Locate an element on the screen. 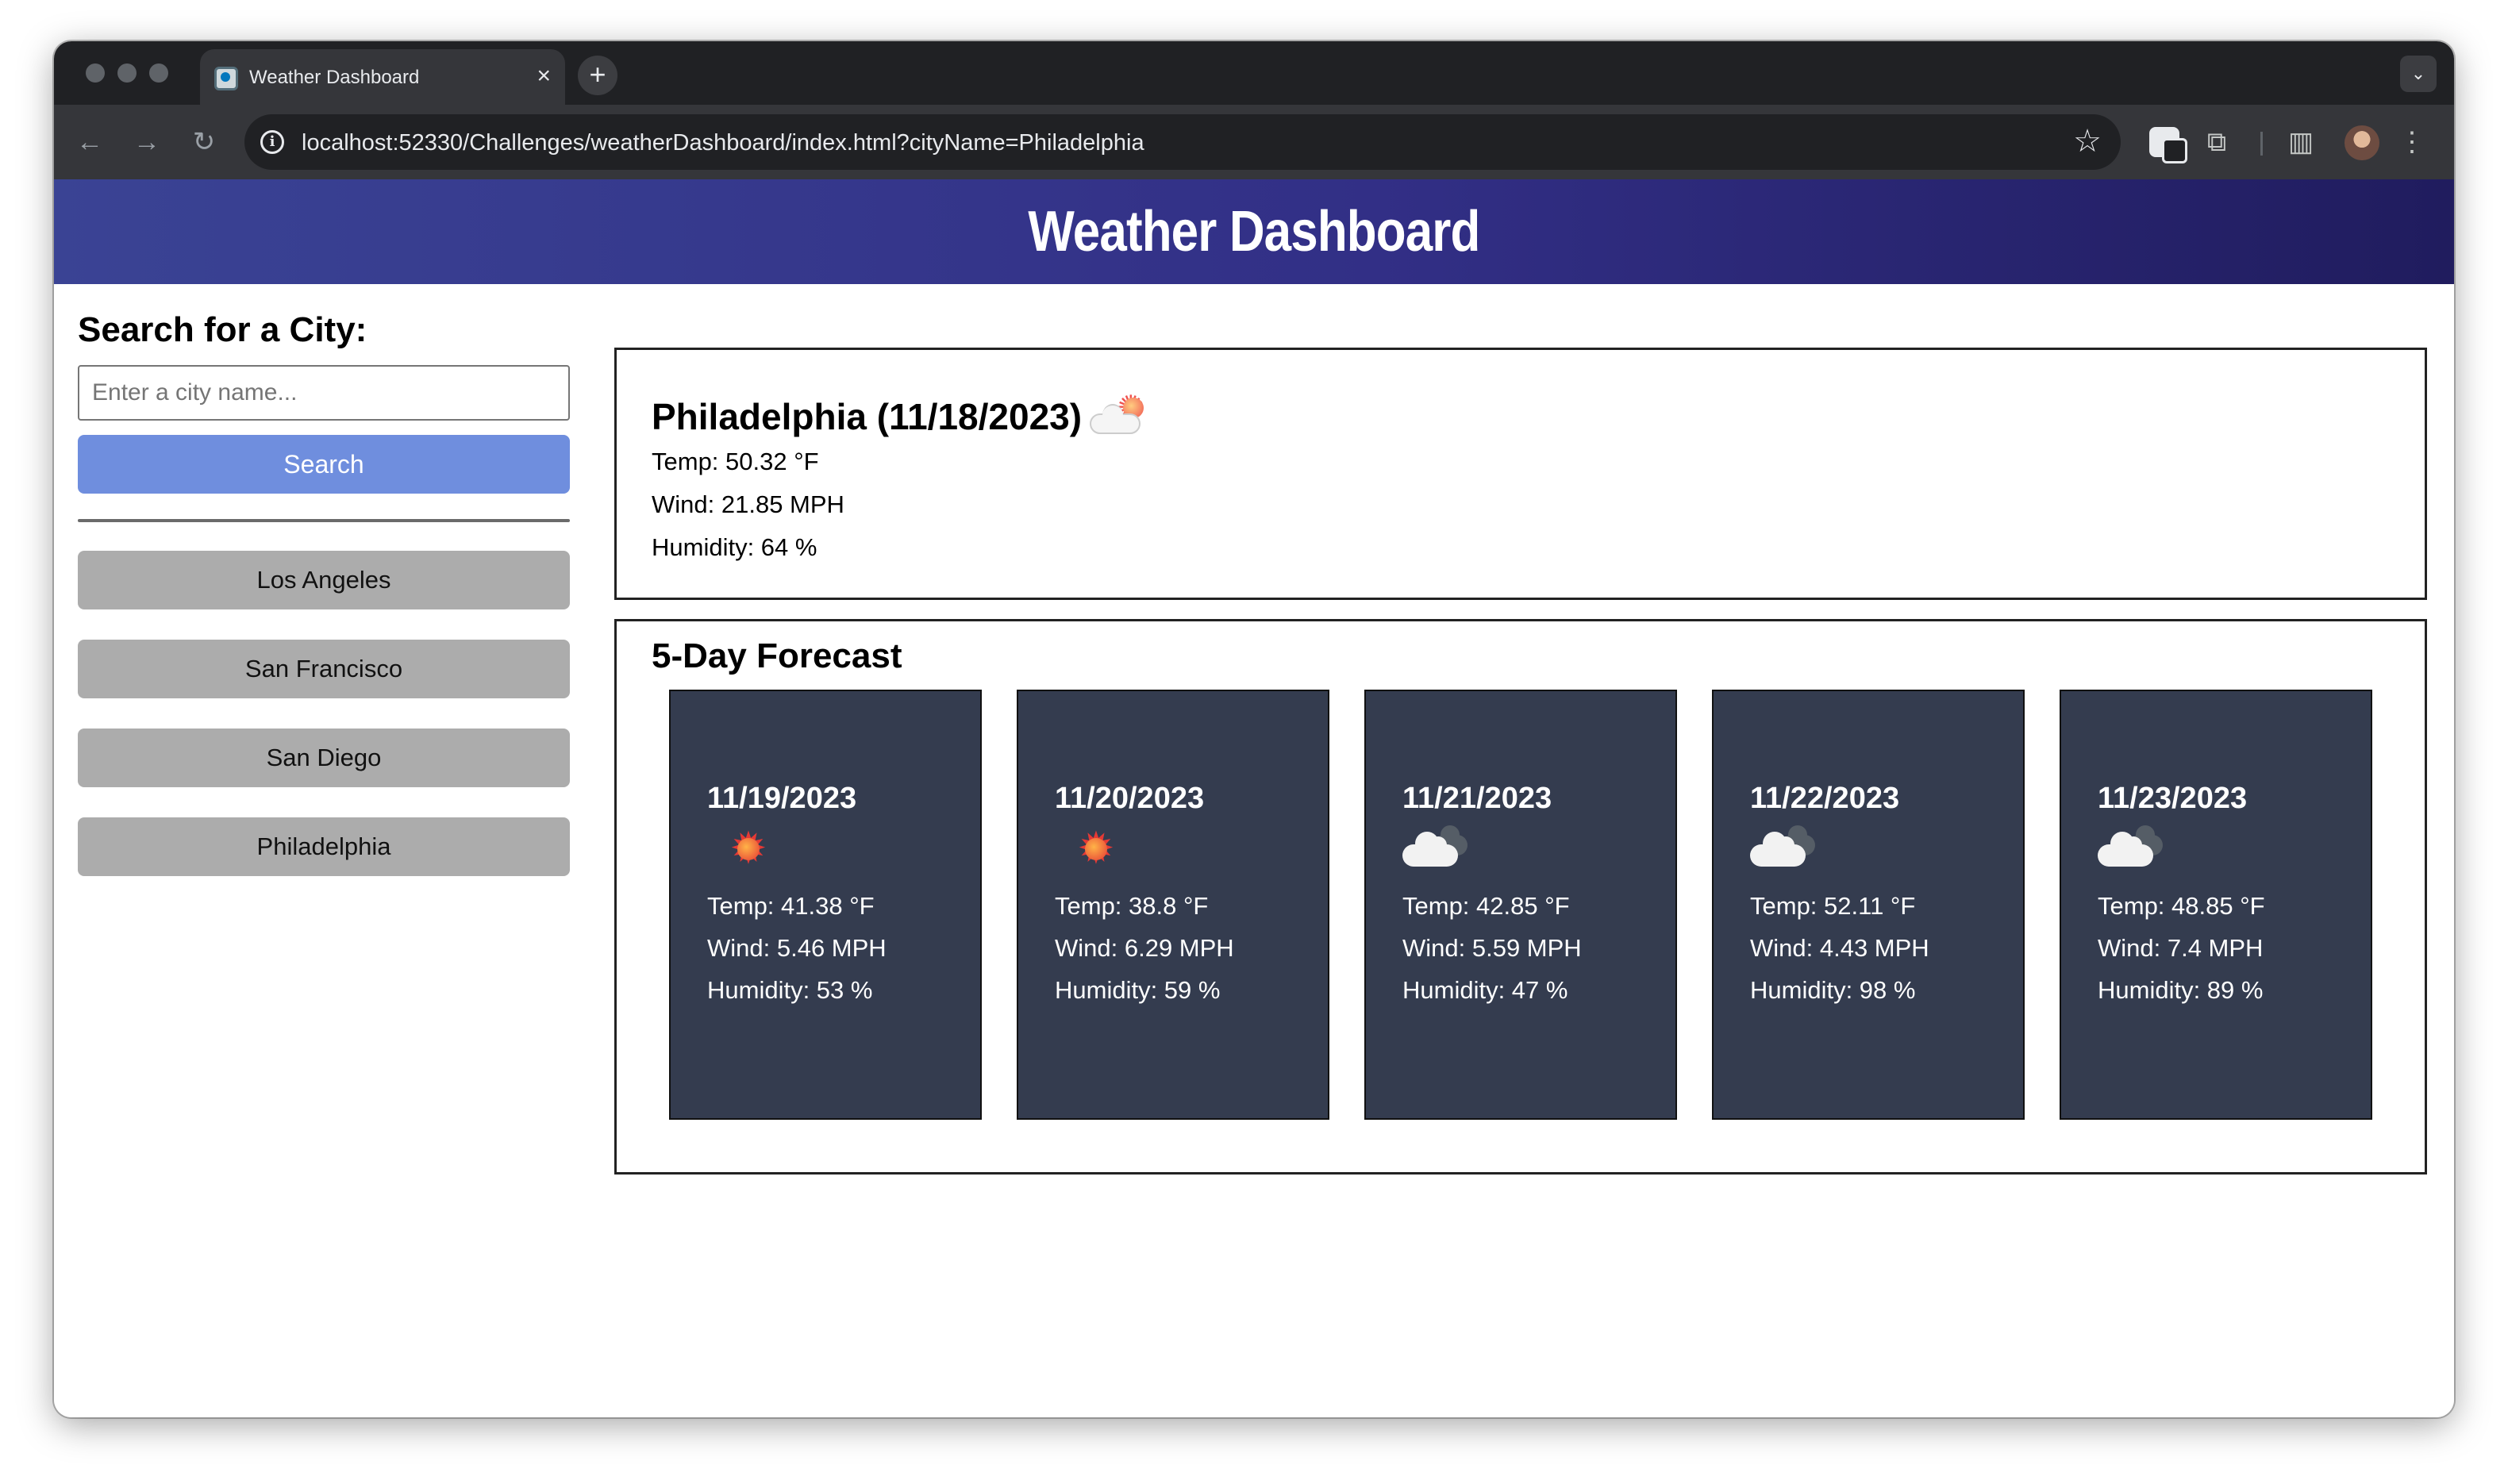 The width and height of the screenshot is (2508, 1484). forecast-date: 11/21/2023 is located at coordinates (1477, 798).